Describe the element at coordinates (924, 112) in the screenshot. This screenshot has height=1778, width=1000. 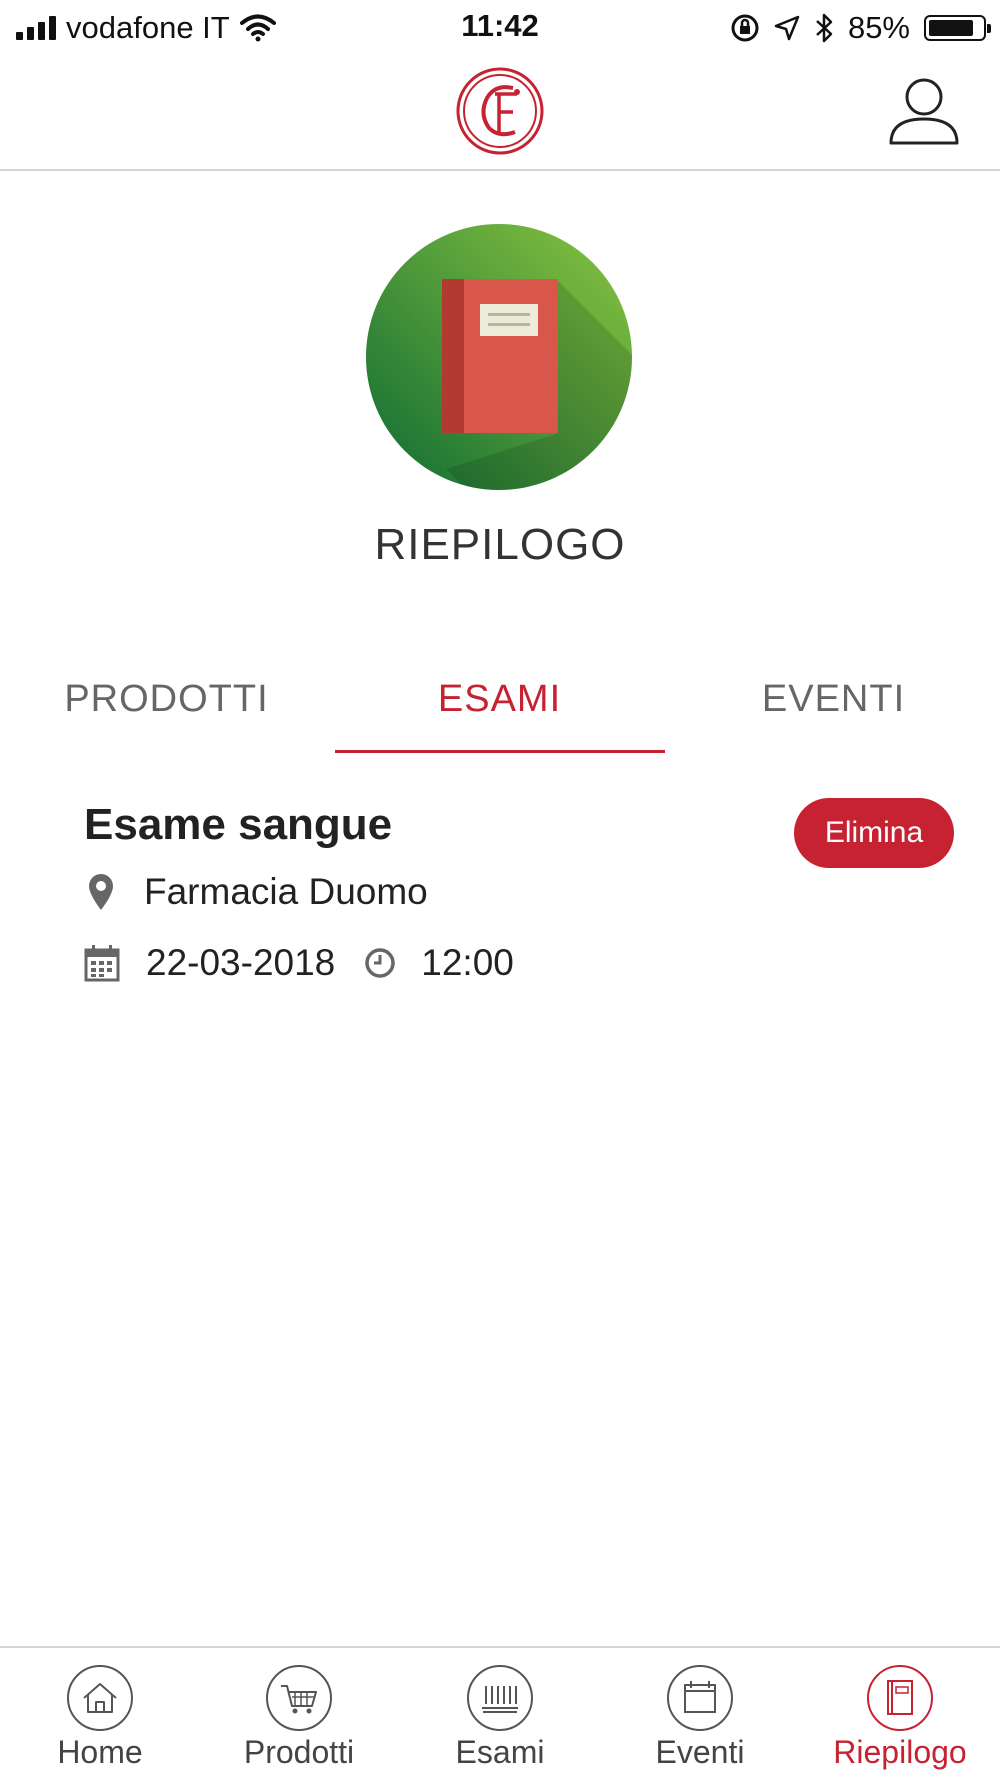
I see `user-icon` at that location.